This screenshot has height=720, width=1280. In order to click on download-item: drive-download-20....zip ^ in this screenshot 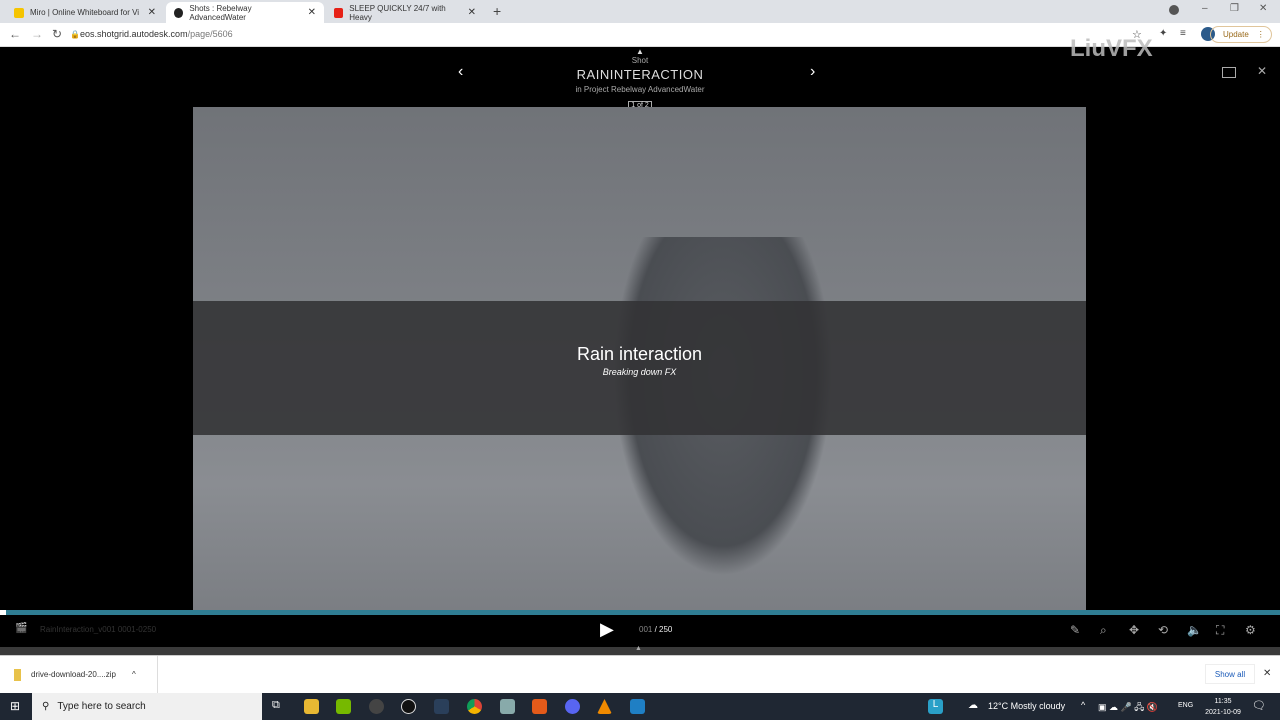, I will do `click(79, 674)`.